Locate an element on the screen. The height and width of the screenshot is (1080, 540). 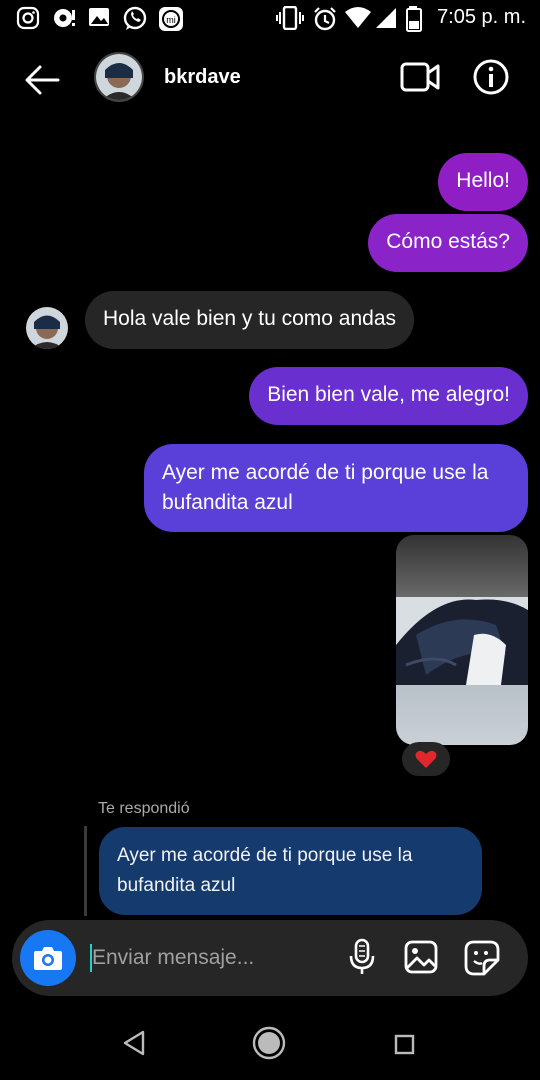
svg-text: mi is located at coordinates (171, 20).